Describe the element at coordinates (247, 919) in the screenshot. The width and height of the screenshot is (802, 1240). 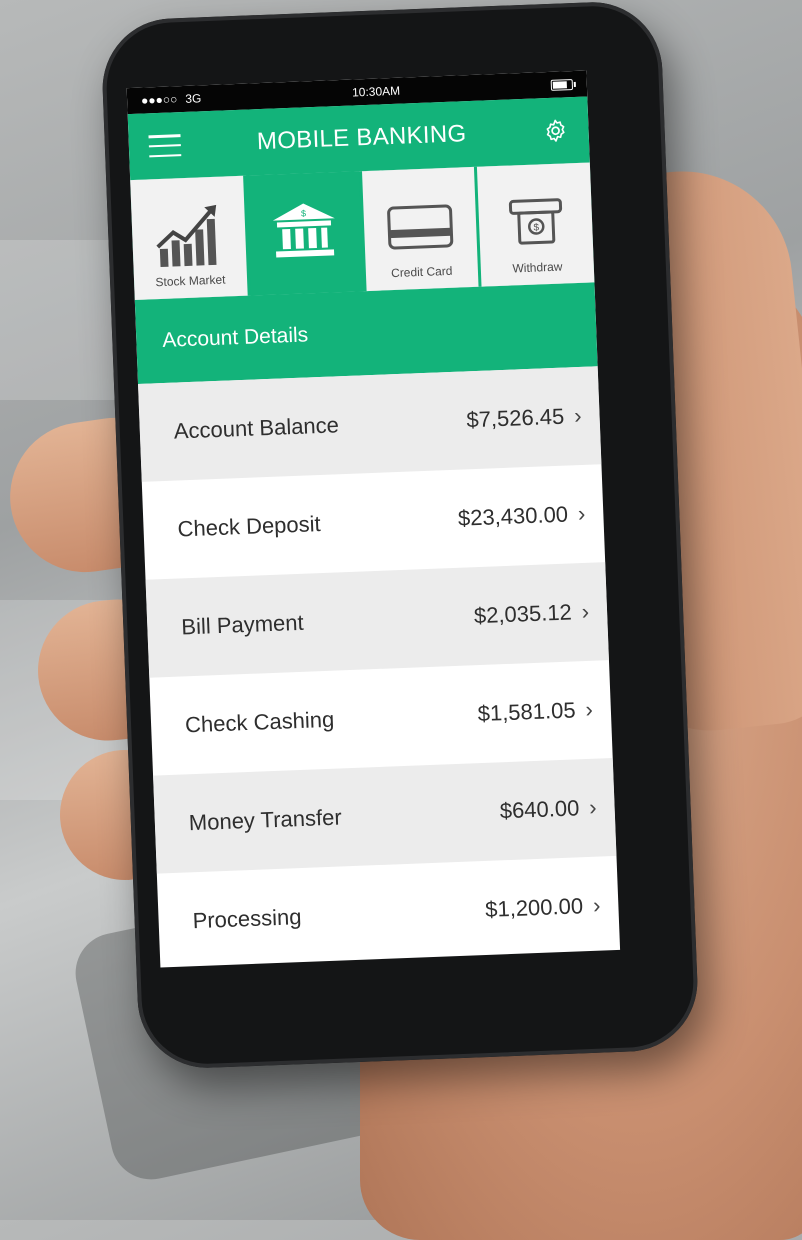
I see `row-label: Processing` at that location.